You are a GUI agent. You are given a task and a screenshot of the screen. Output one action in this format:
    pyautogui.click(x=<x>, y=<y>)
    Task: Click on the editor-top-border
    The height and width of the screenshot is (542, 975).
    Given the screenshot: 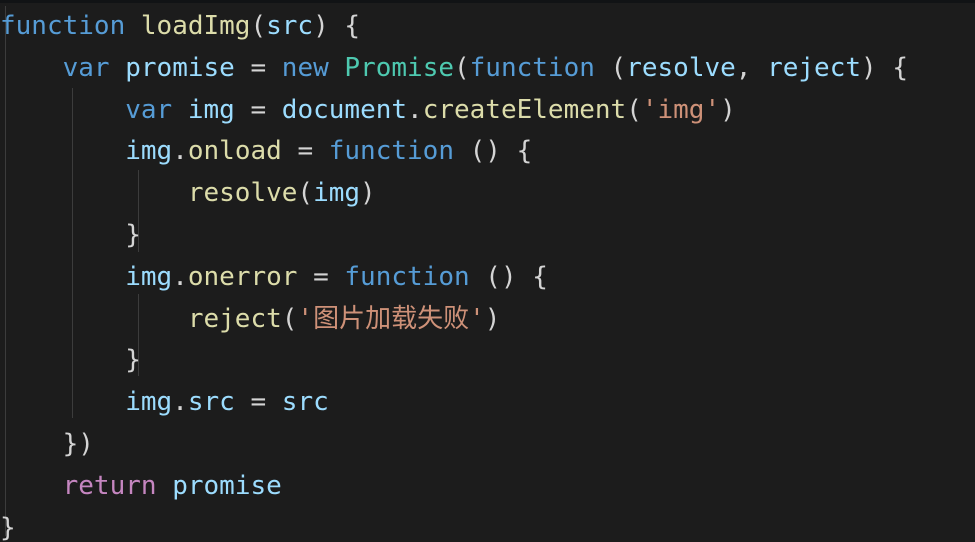 What is the action you would take?
    pyautogui.click(x=487, y=1)
    